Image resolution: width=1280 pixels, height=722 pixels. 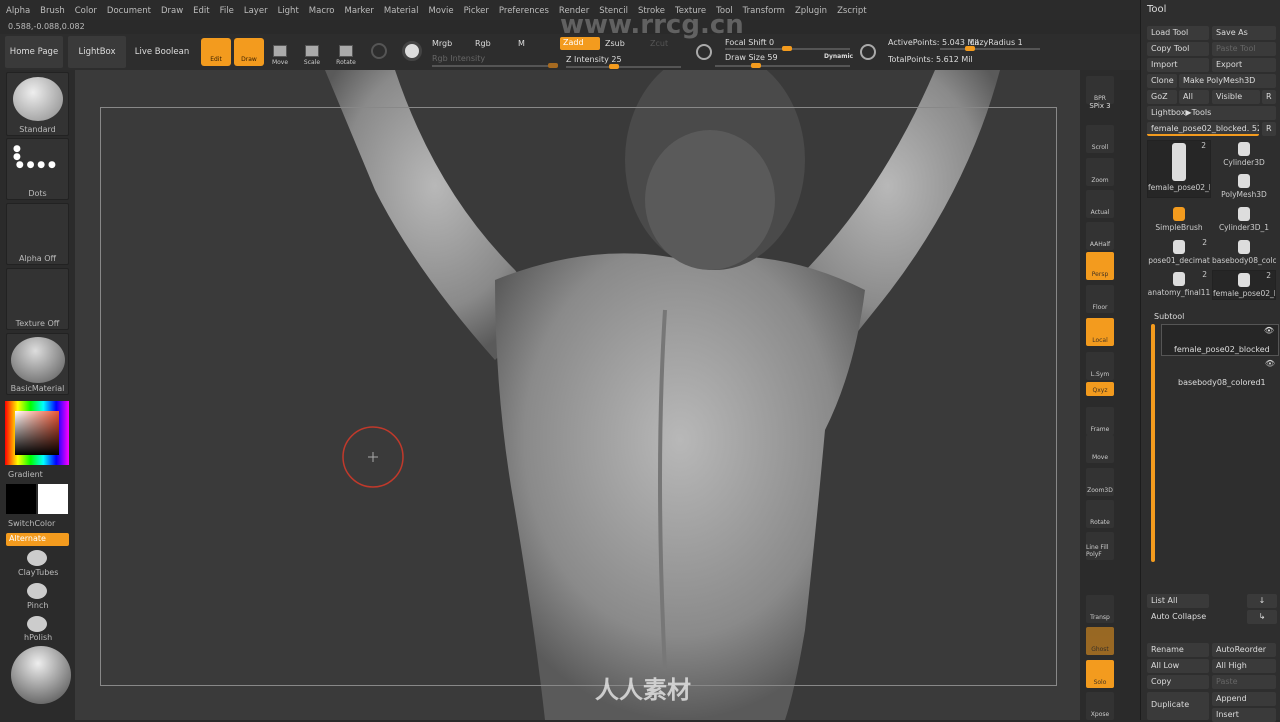 I want to click on hpolish-label: hPolish, so click(x=38, y=637).